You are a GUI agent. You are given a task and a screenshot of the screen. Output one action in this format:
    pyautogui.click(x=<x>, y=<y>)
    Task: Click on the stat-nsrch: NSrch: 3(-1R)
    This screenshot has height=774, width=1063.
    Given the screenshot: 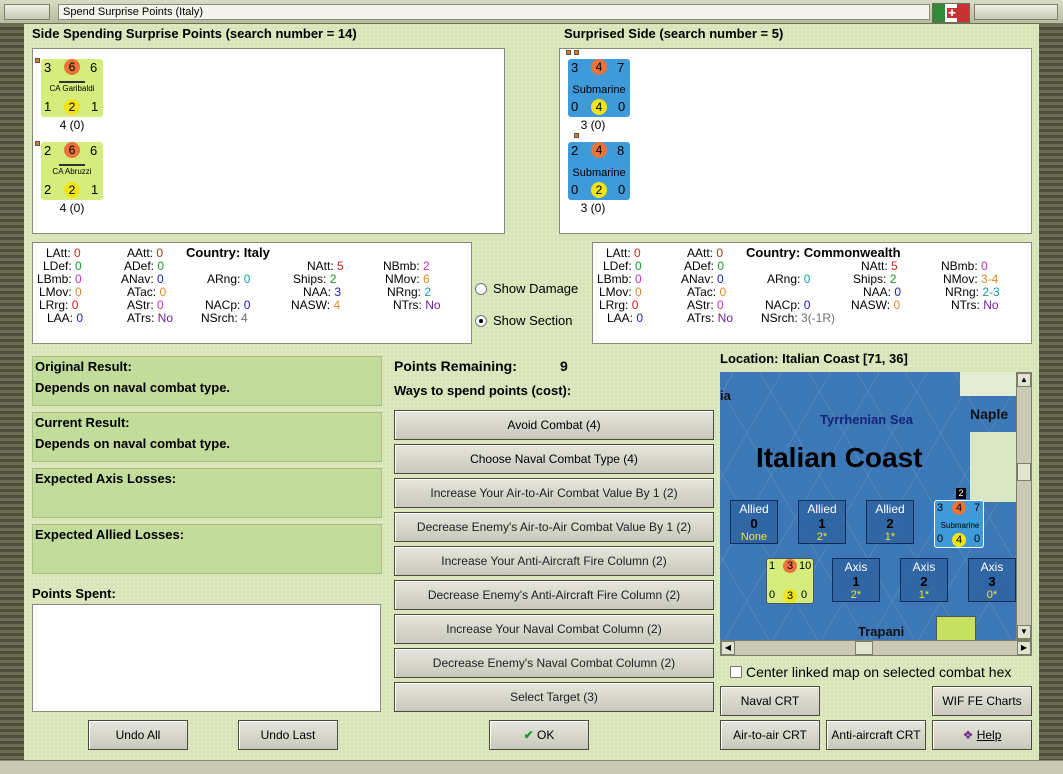 What is the action you would take?
    pyautogui.click(x=798, y=318)
    